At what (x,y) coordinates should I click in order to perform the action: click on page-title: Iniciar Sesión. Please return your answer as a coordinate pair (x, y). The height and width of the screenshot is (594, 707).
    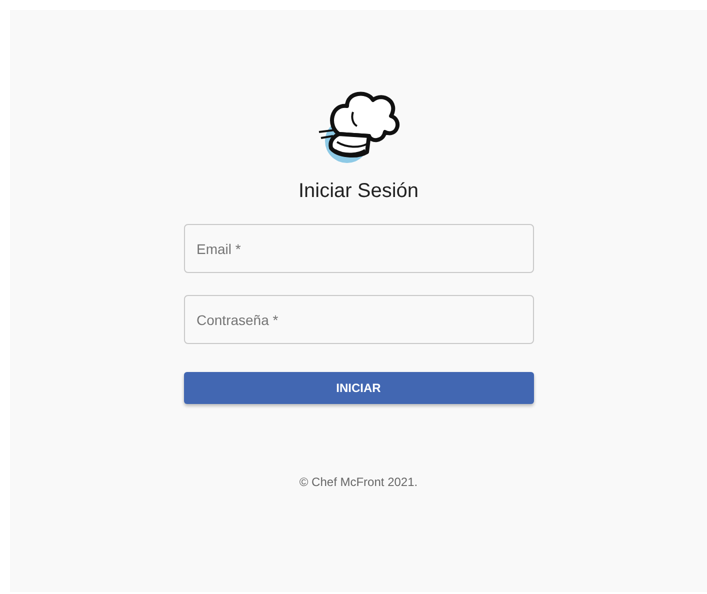
    Looking at the image, I should click on (358, 191).